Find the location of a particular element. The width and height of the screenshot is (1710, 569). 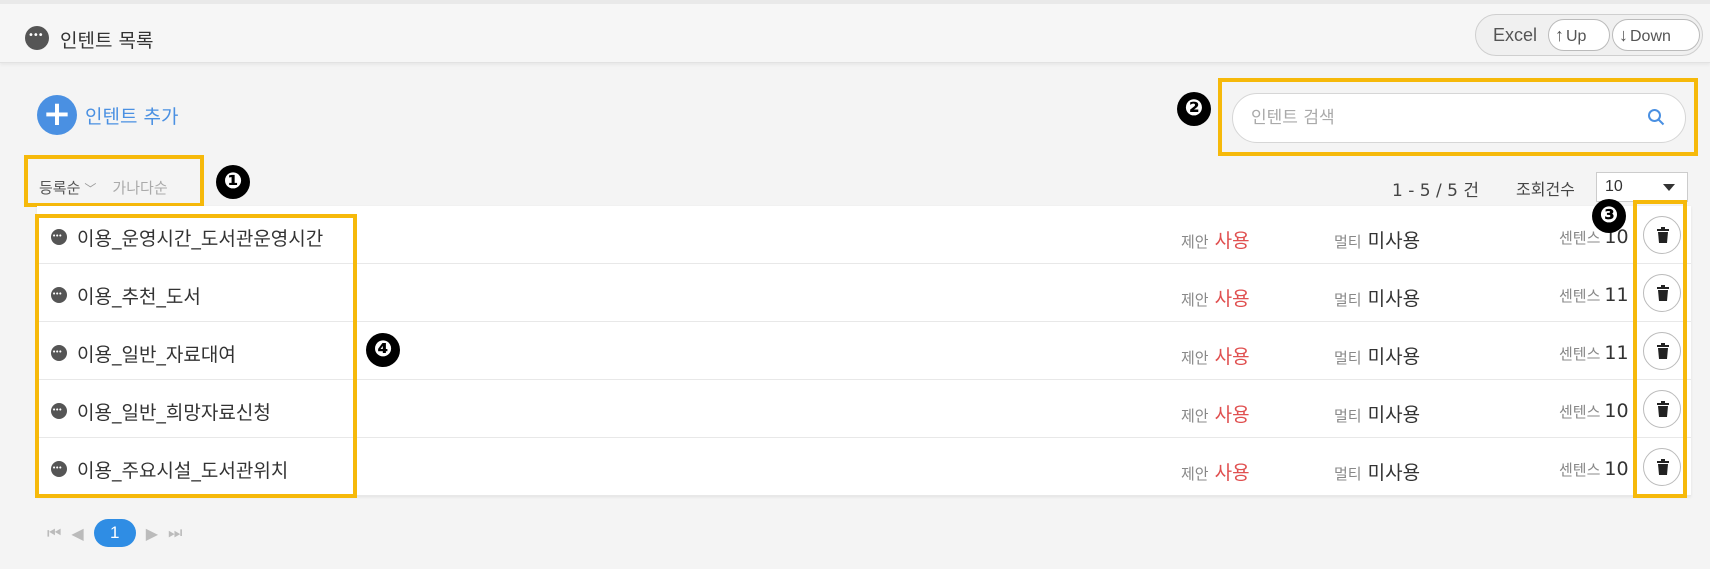

highlight-intent-names is located at coordinates (196, 356).